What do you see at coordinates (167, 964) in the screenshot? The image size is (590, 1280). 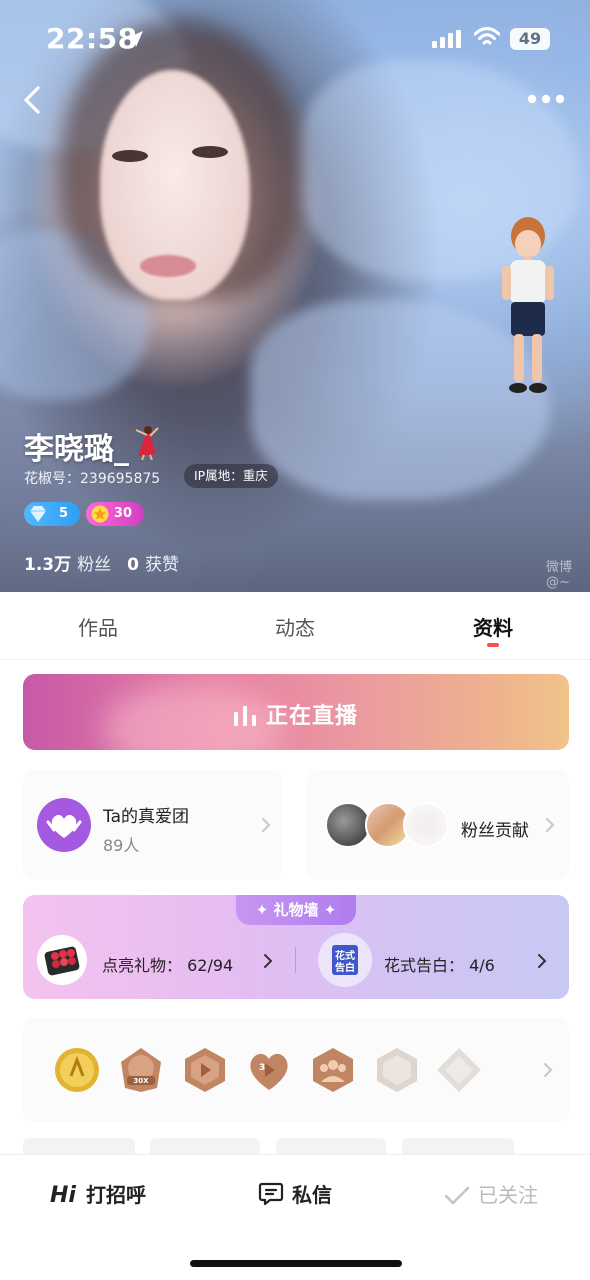 I see `lit-gifts-progress: 点亮礼物： 62/94` at bounding box center [167, 964].